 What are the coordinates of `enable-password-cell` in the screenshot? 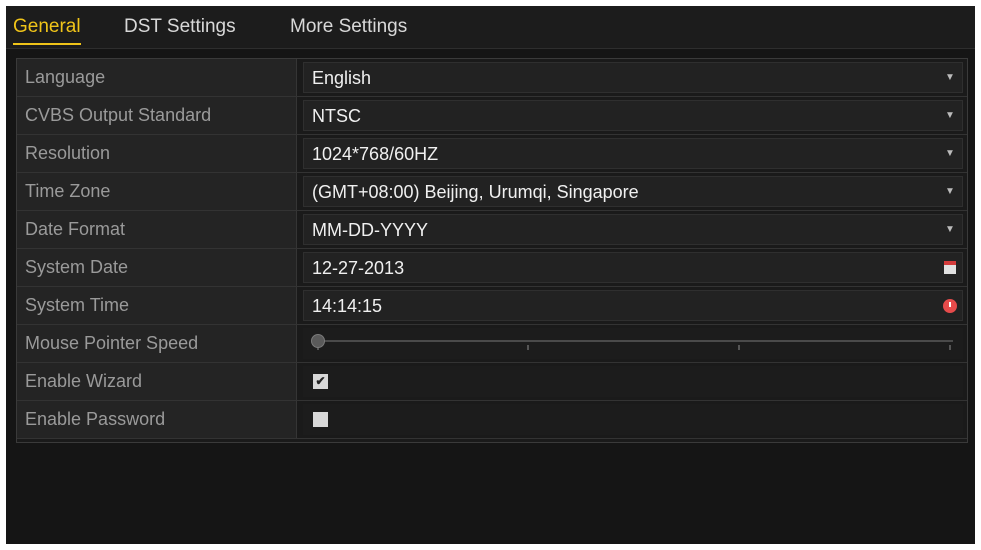 It's located at (633, 419).